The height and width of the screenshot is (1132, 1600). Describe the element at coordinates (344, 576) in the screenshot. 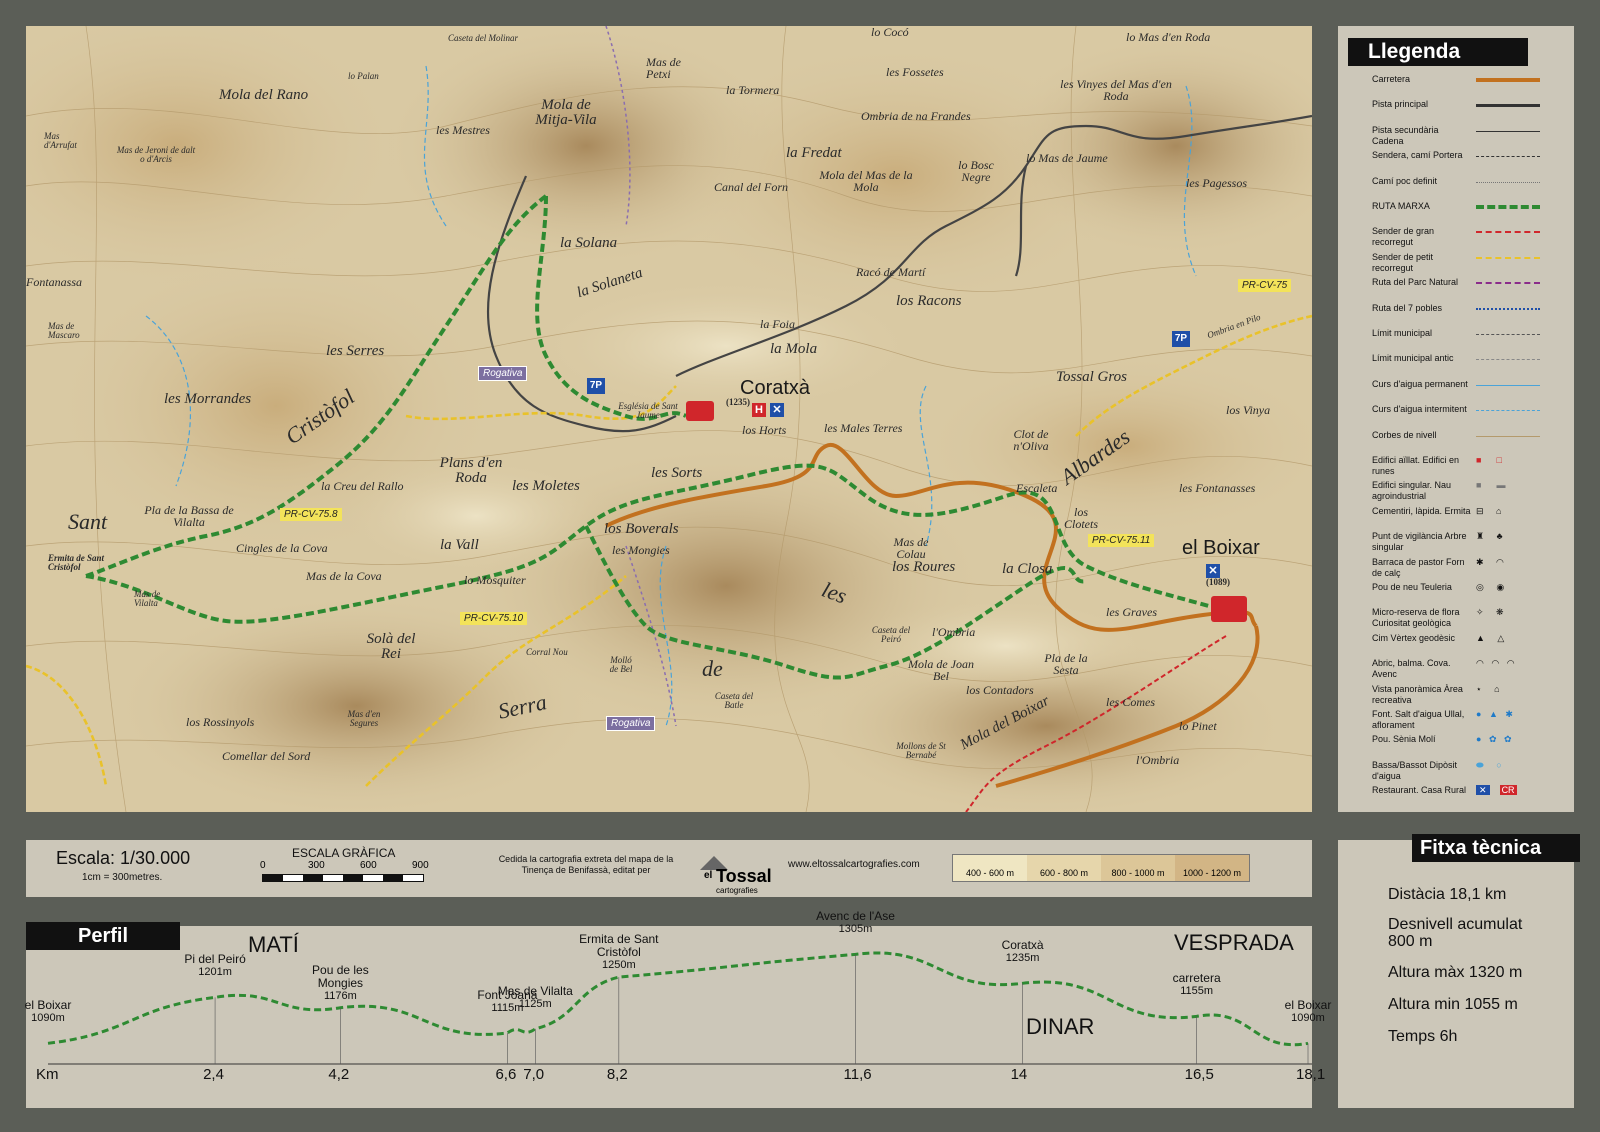

I see `place-mas-cova: Mas de la Cova` at that location.